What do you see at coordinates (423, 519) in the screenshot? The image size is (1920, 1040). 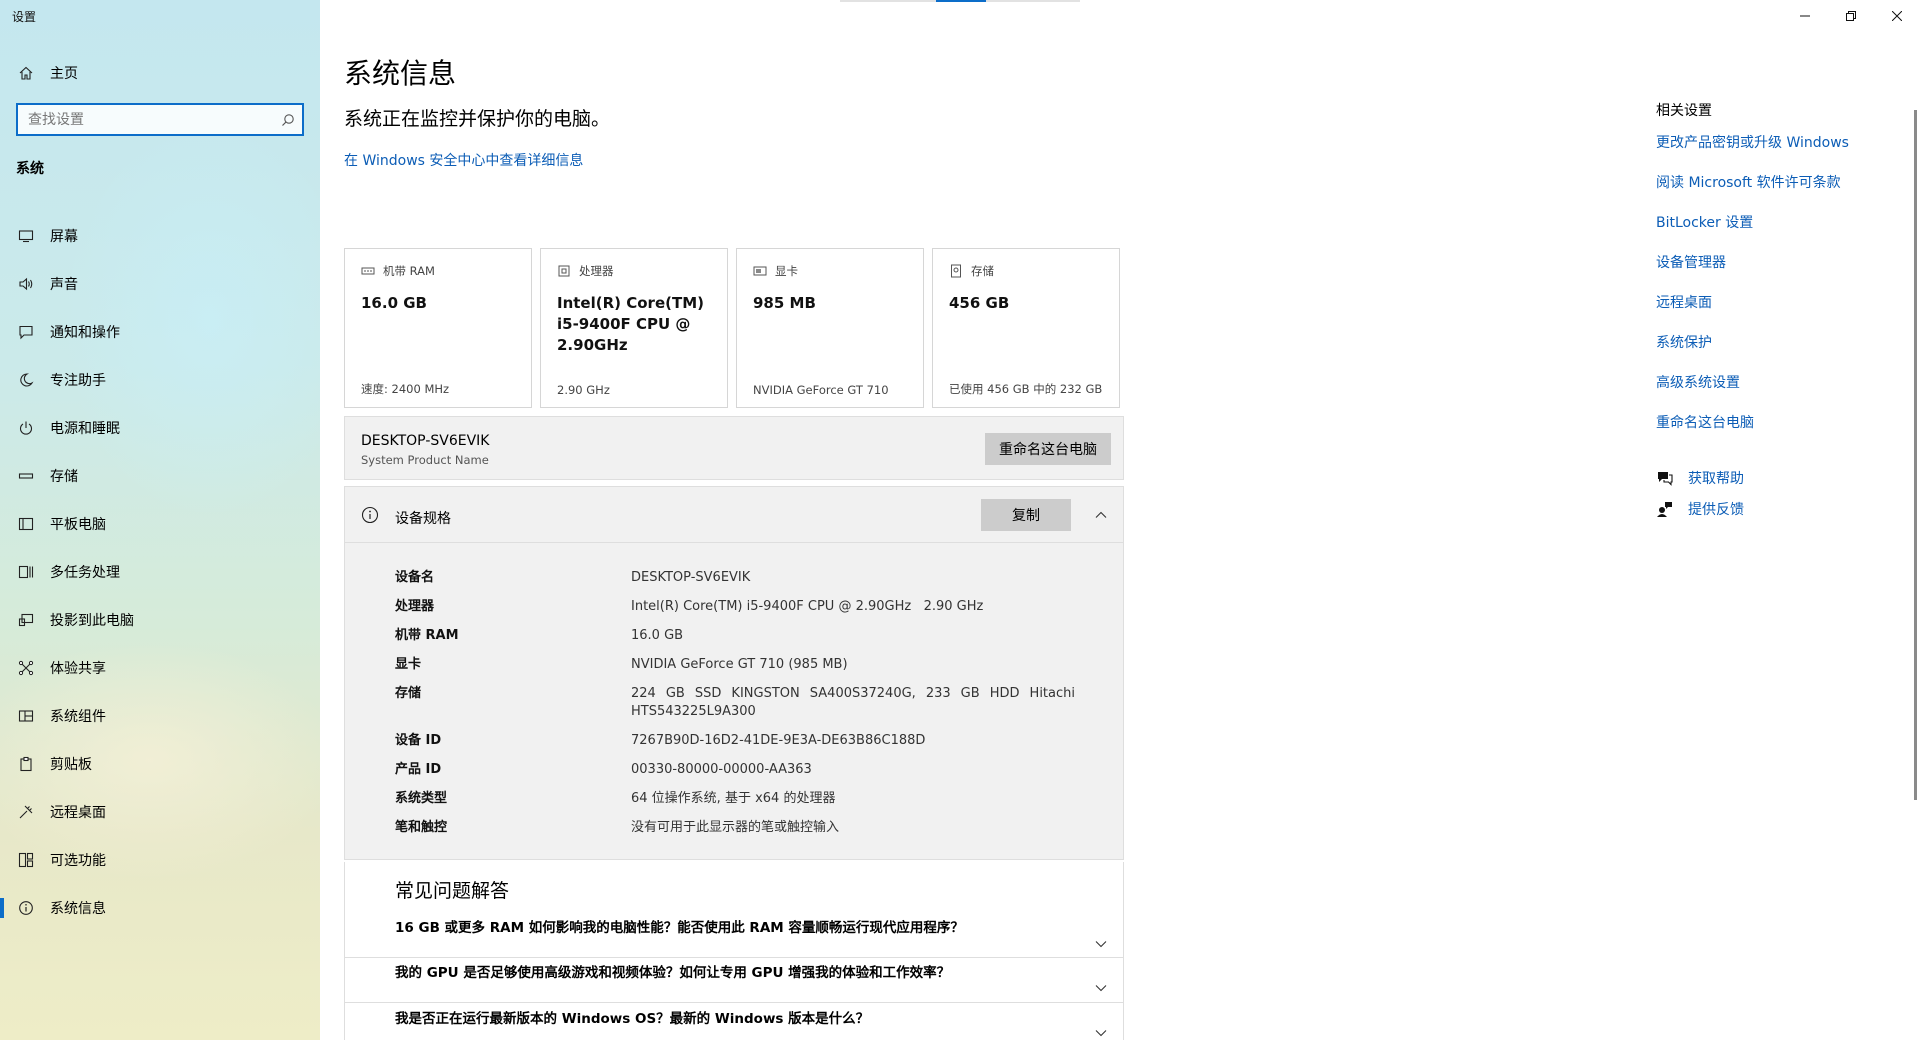 I see `device-specs-title: 设备规格` at bounding box center [423, 519].